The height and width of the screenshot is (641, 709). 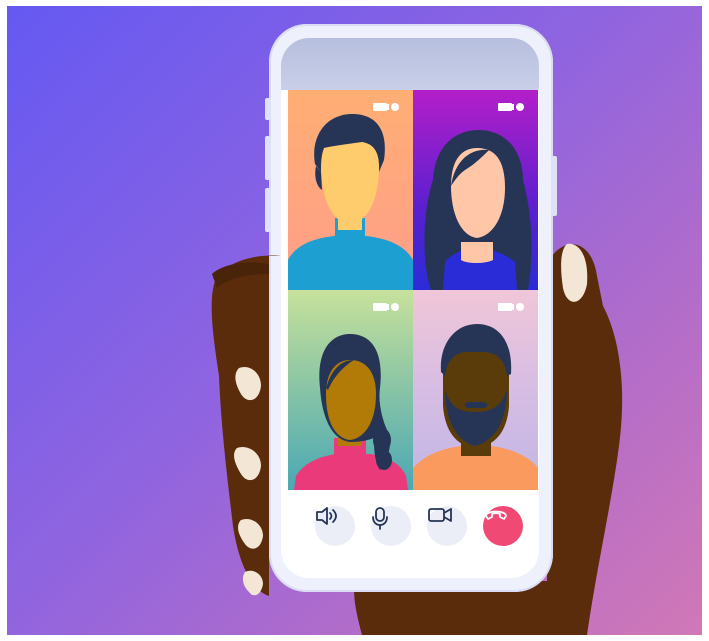 I want to click on hand-front, so click(x=246, y=425).